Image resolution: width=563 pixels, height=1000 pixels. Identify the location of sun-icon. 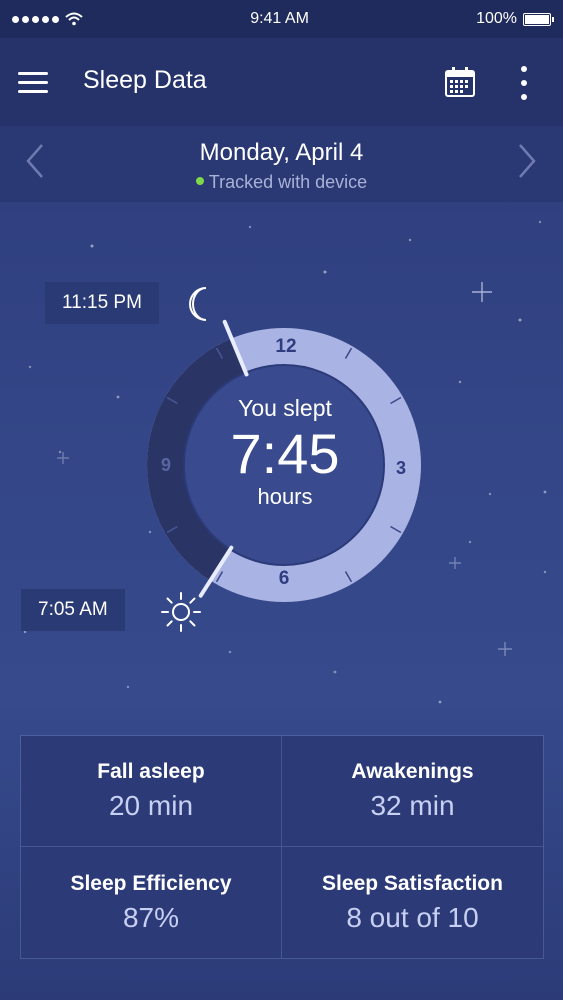
(181, 612).